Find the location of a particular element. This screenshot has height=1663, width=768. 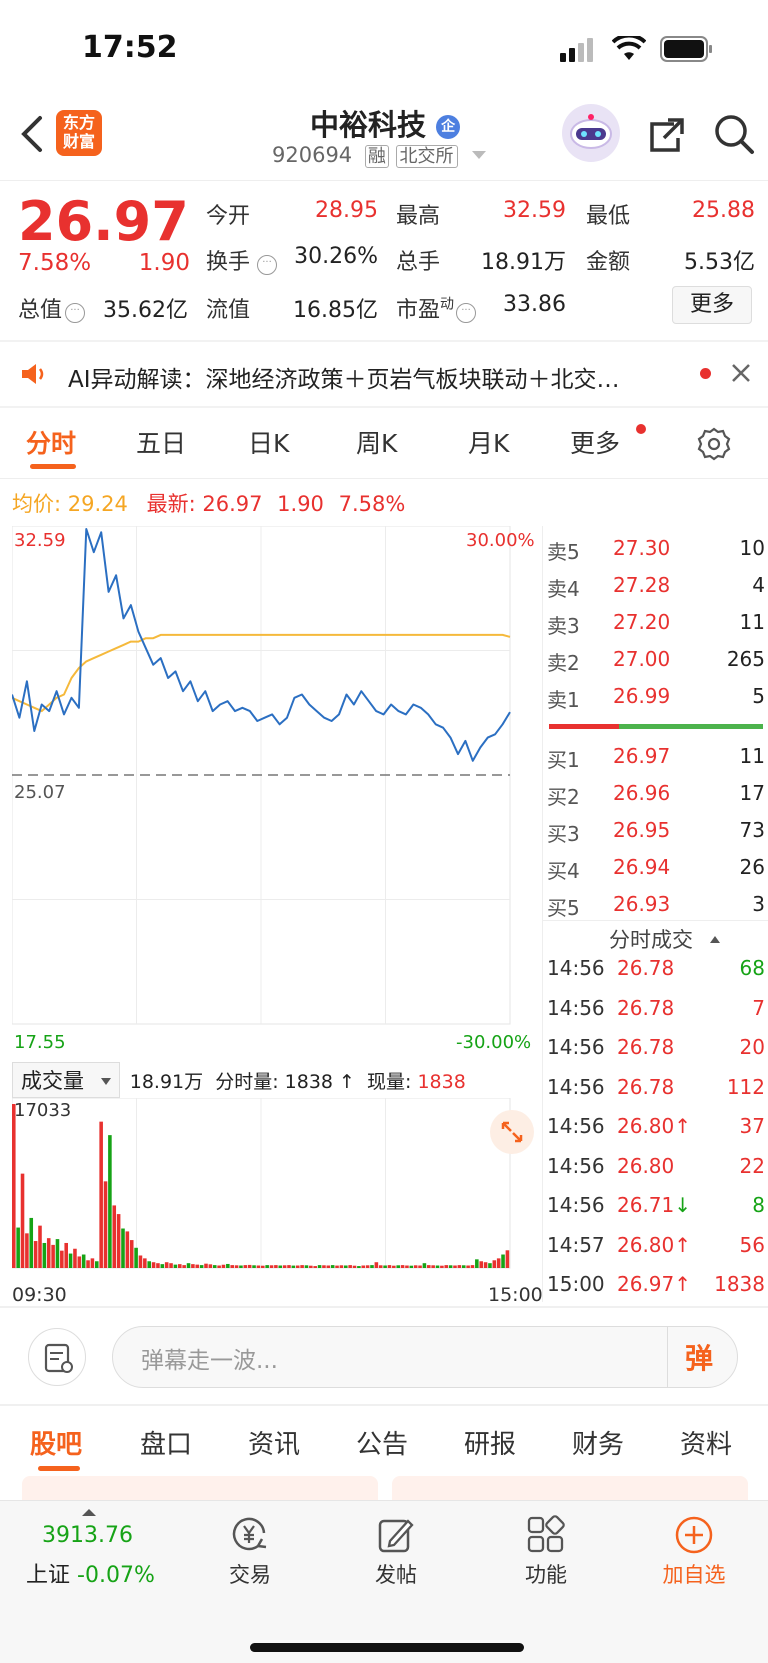

trade-yen-icon is located at coordinates (250, 1537).